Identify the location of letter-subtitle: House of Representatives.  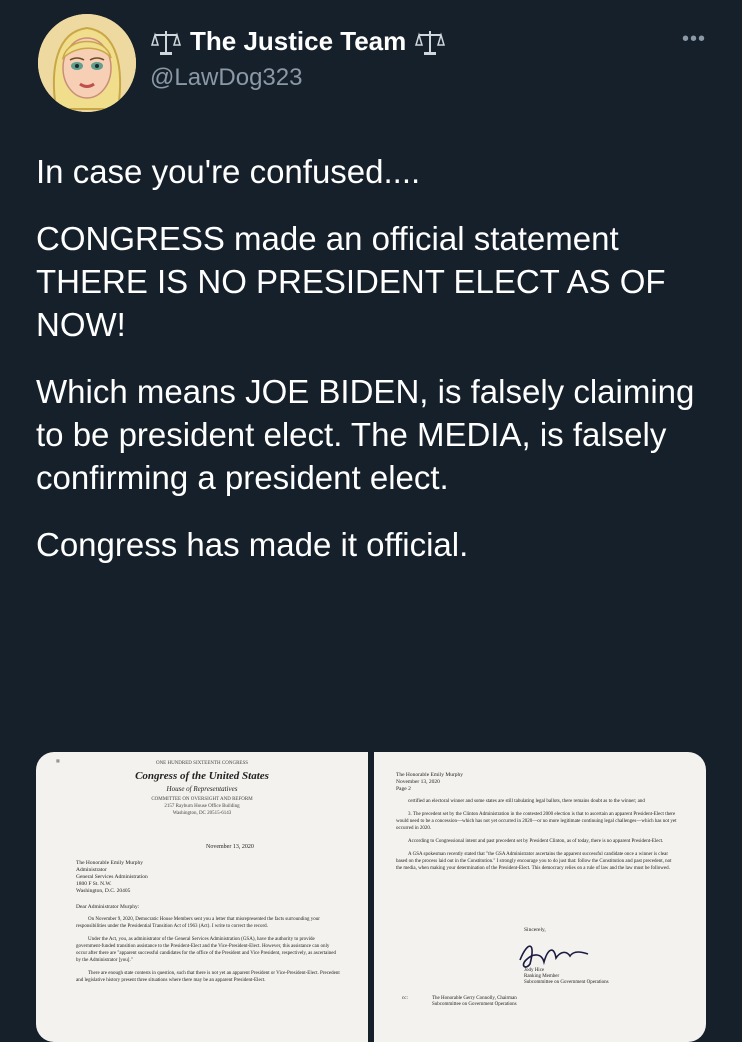
(202, 789).